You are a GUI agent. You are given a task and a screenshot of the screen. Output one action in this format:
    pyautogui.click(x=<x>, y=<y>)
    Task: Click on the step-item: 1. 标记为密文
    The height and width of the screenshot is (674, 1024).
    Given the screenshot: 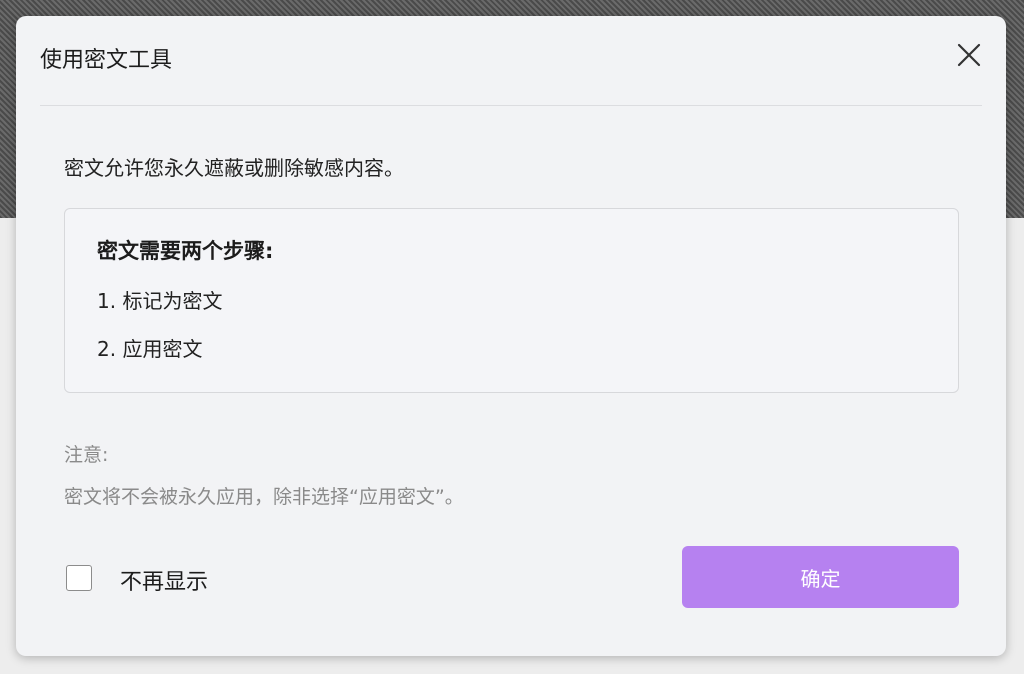 What is the action you would take?
    pyautogui.click(x=160, y=301)
    